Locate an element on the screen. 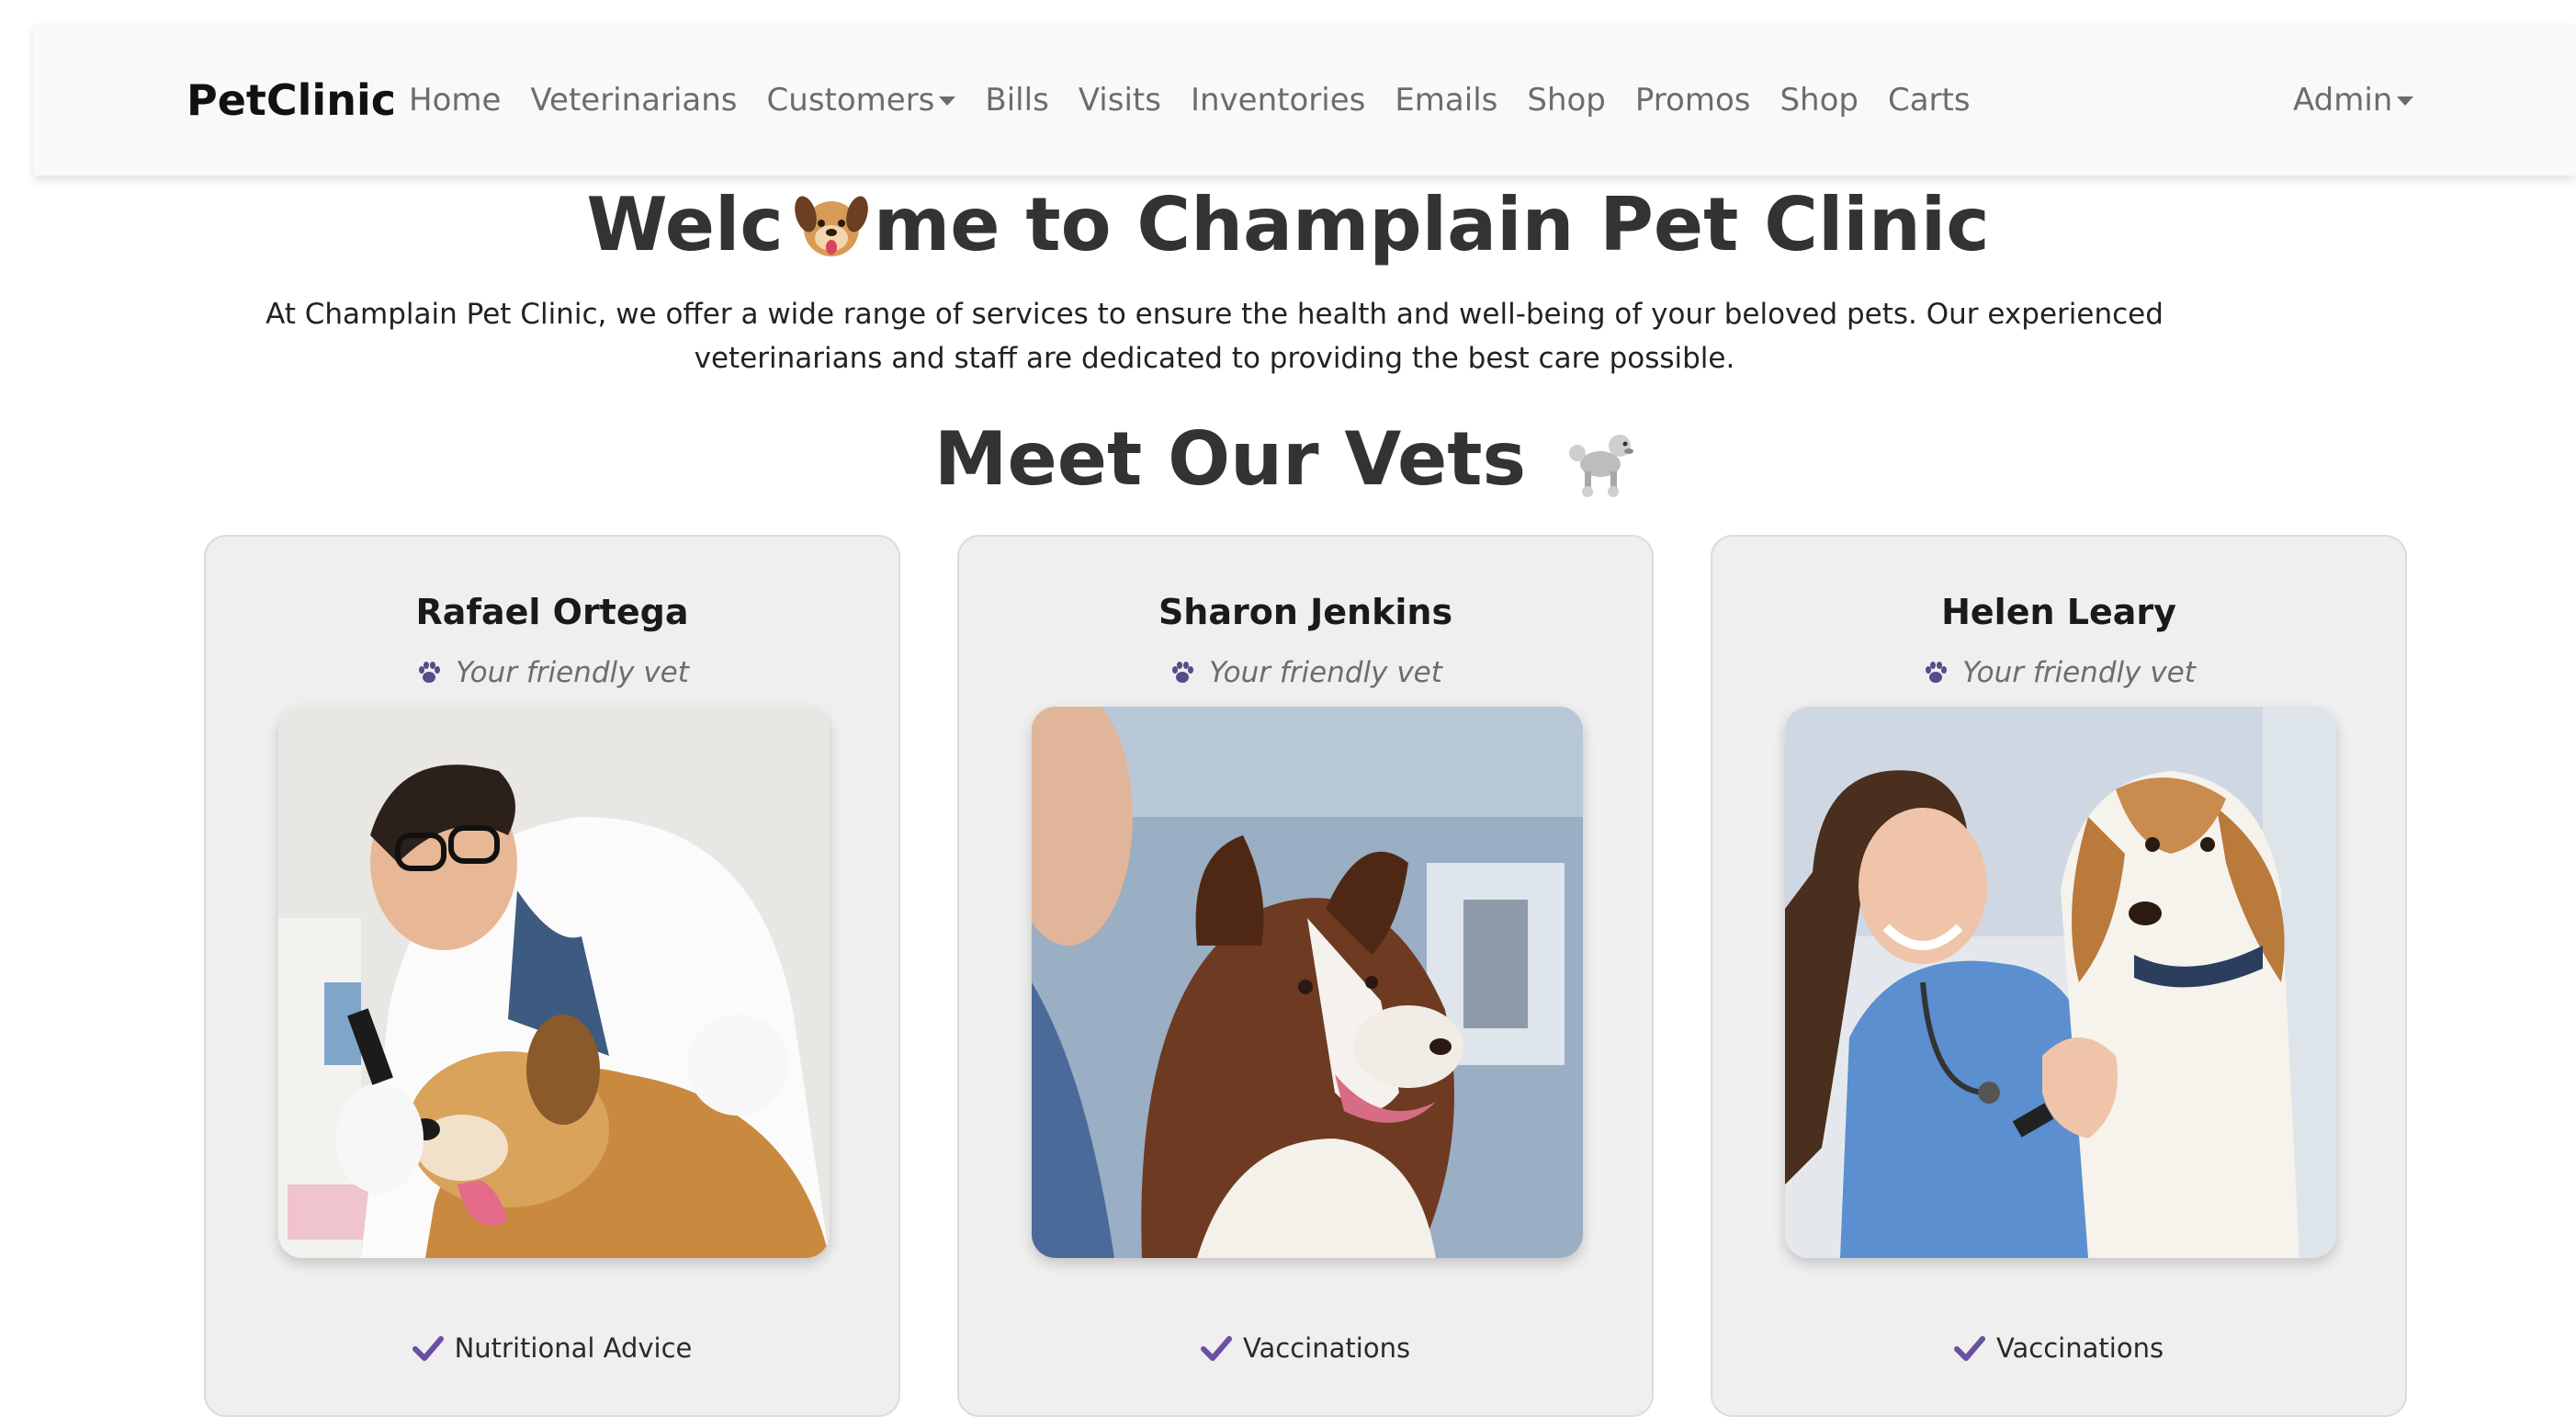 The image size is (2576, 1417). dog-face-icon is located at coordinates (831, 226).